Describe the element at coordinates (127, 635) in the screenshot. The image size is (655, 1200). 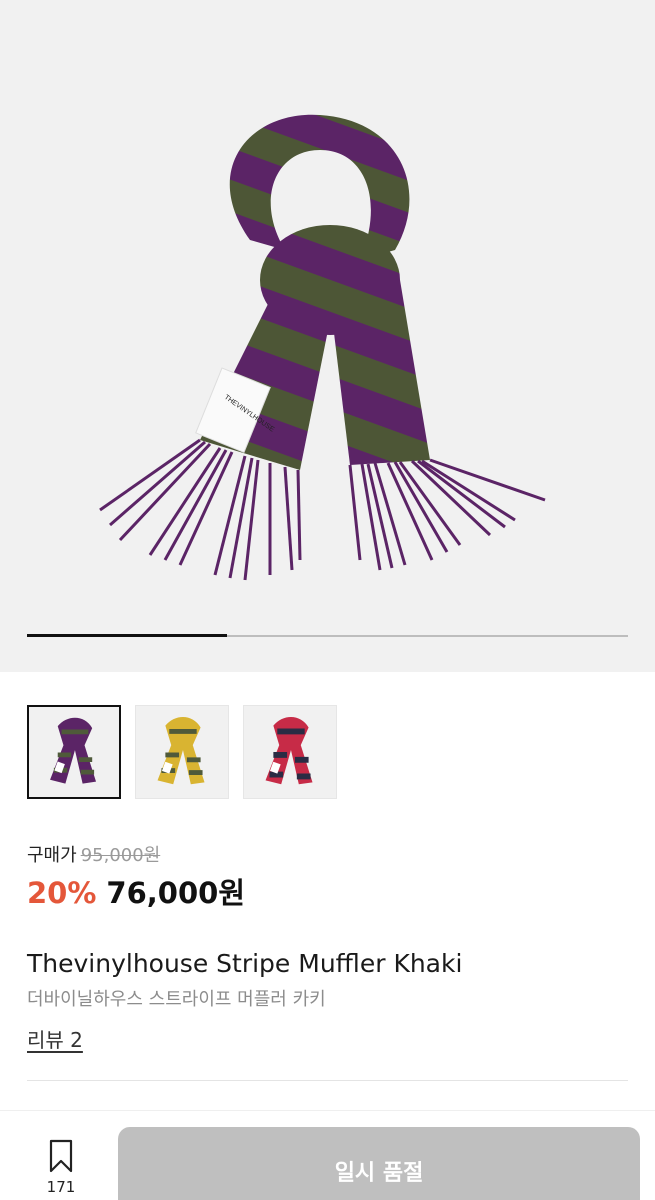
I see `gallery-progress-fill` at that location.